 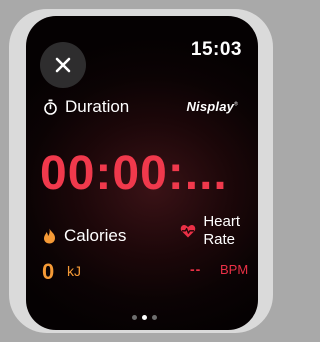 I want to click on heart-rate-label-line2: Rate, so click(x=219, y=239).